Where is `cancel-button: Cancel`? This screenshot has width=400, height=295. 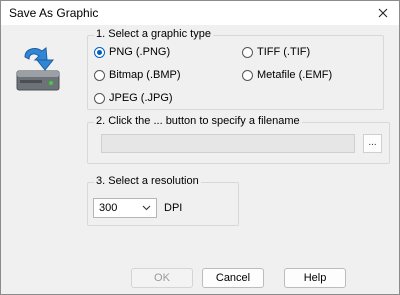 cancel-button: Cancel is located at coordinates (233, 278).